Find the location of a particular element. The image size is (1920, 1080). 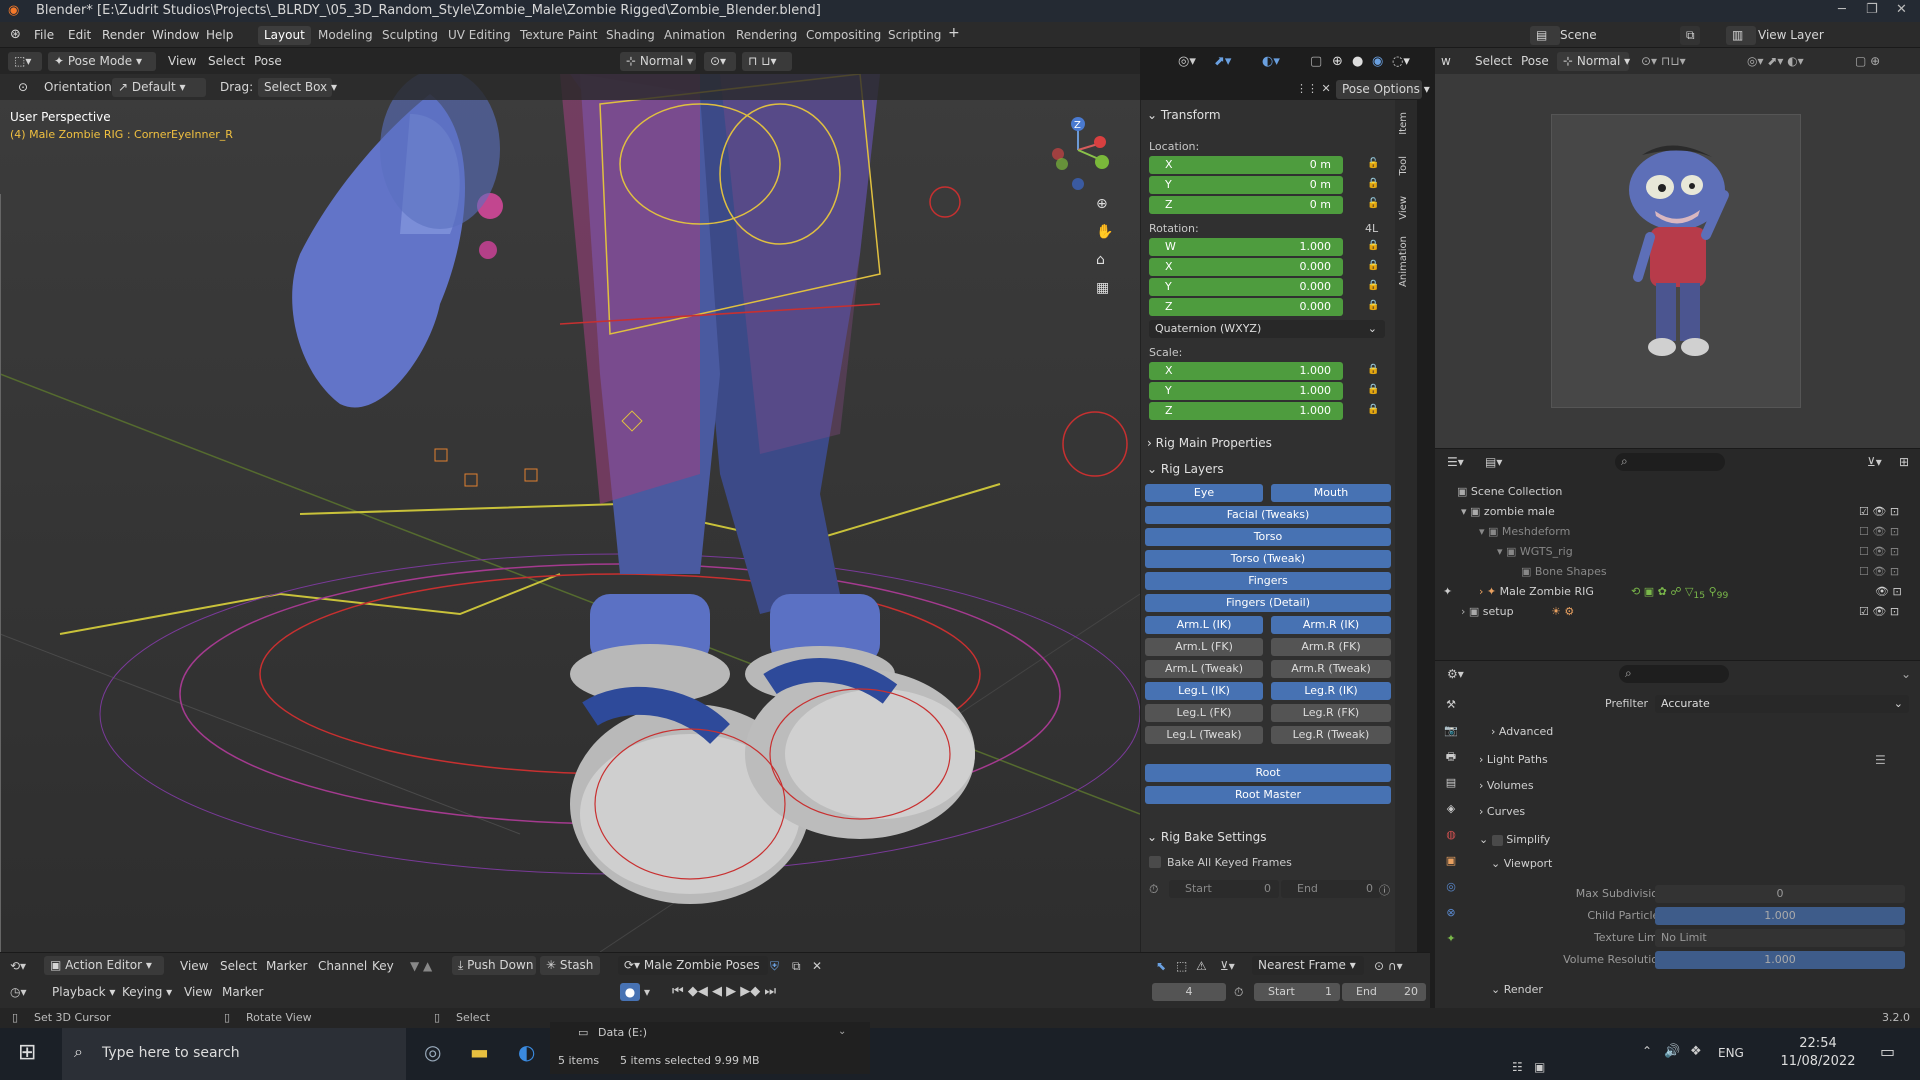

camera-snap-icons: ⊙▾ ⊓⊔▾ is located at coordinates (1663, 61).